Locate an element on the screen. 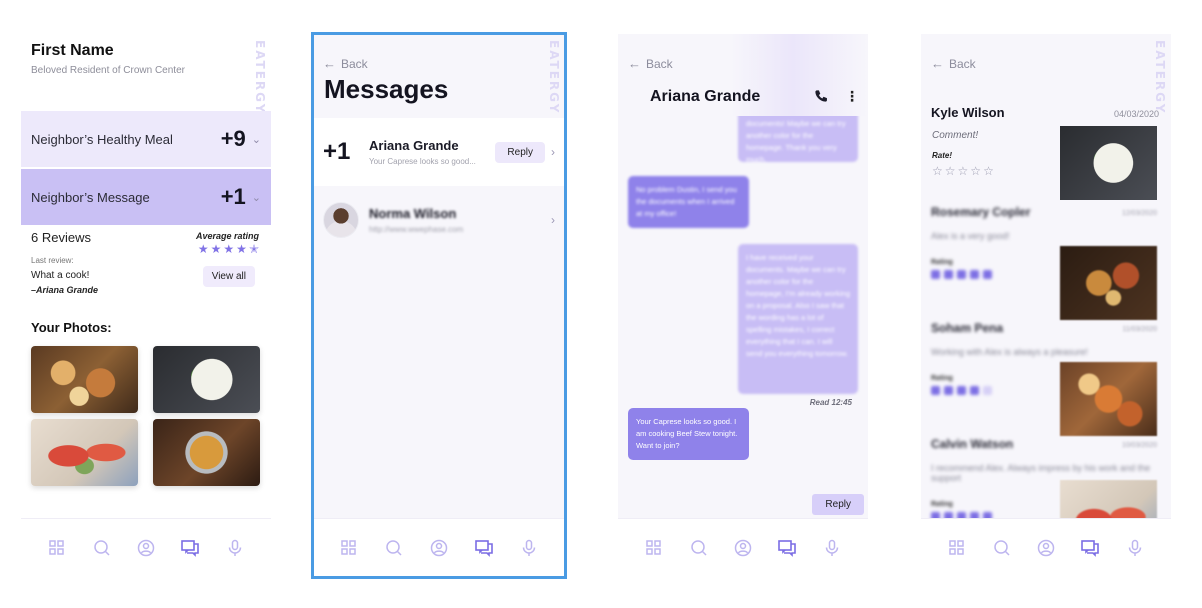 Image resolution: width=1202 pixels, height=608 pixels. rating-label: Rating is located at coordinates (942, 262).